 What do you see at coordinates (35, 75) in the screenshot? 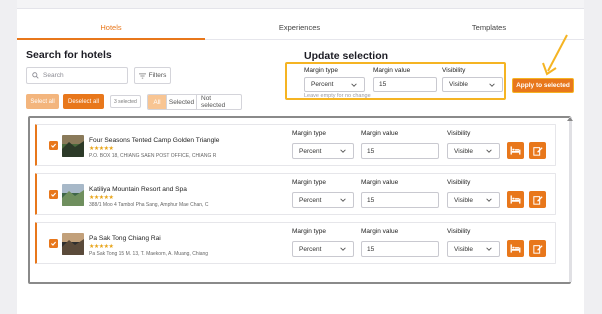
I see `search-icon` at bounding box center [35, 75].